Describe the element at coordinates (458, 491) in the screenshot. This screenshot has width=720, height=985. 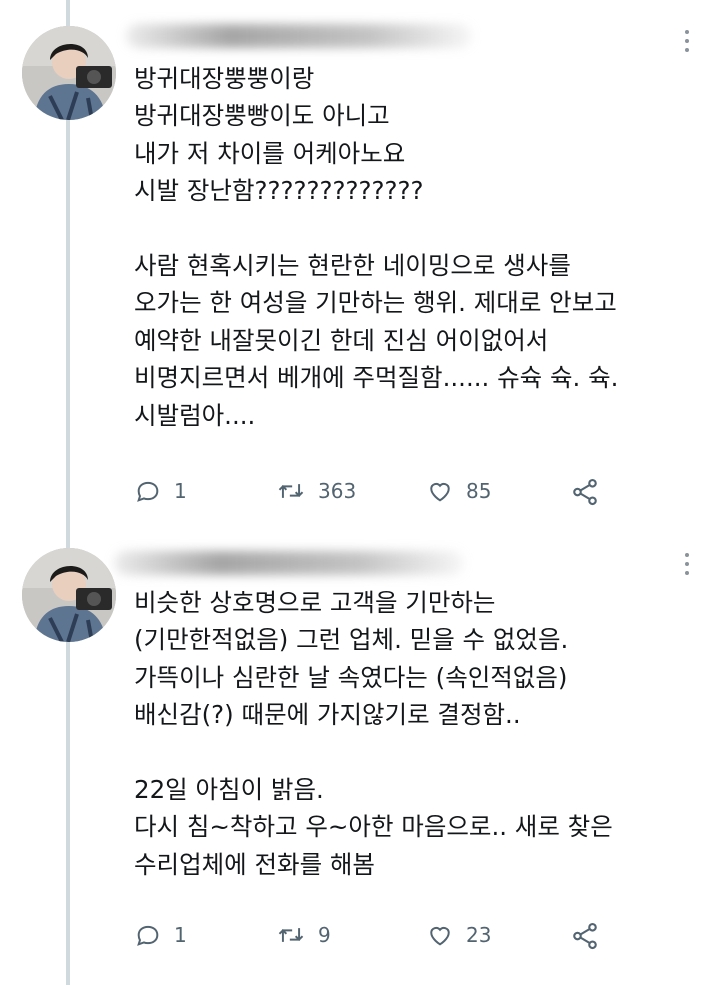
I see `like-button: 85` at that location.